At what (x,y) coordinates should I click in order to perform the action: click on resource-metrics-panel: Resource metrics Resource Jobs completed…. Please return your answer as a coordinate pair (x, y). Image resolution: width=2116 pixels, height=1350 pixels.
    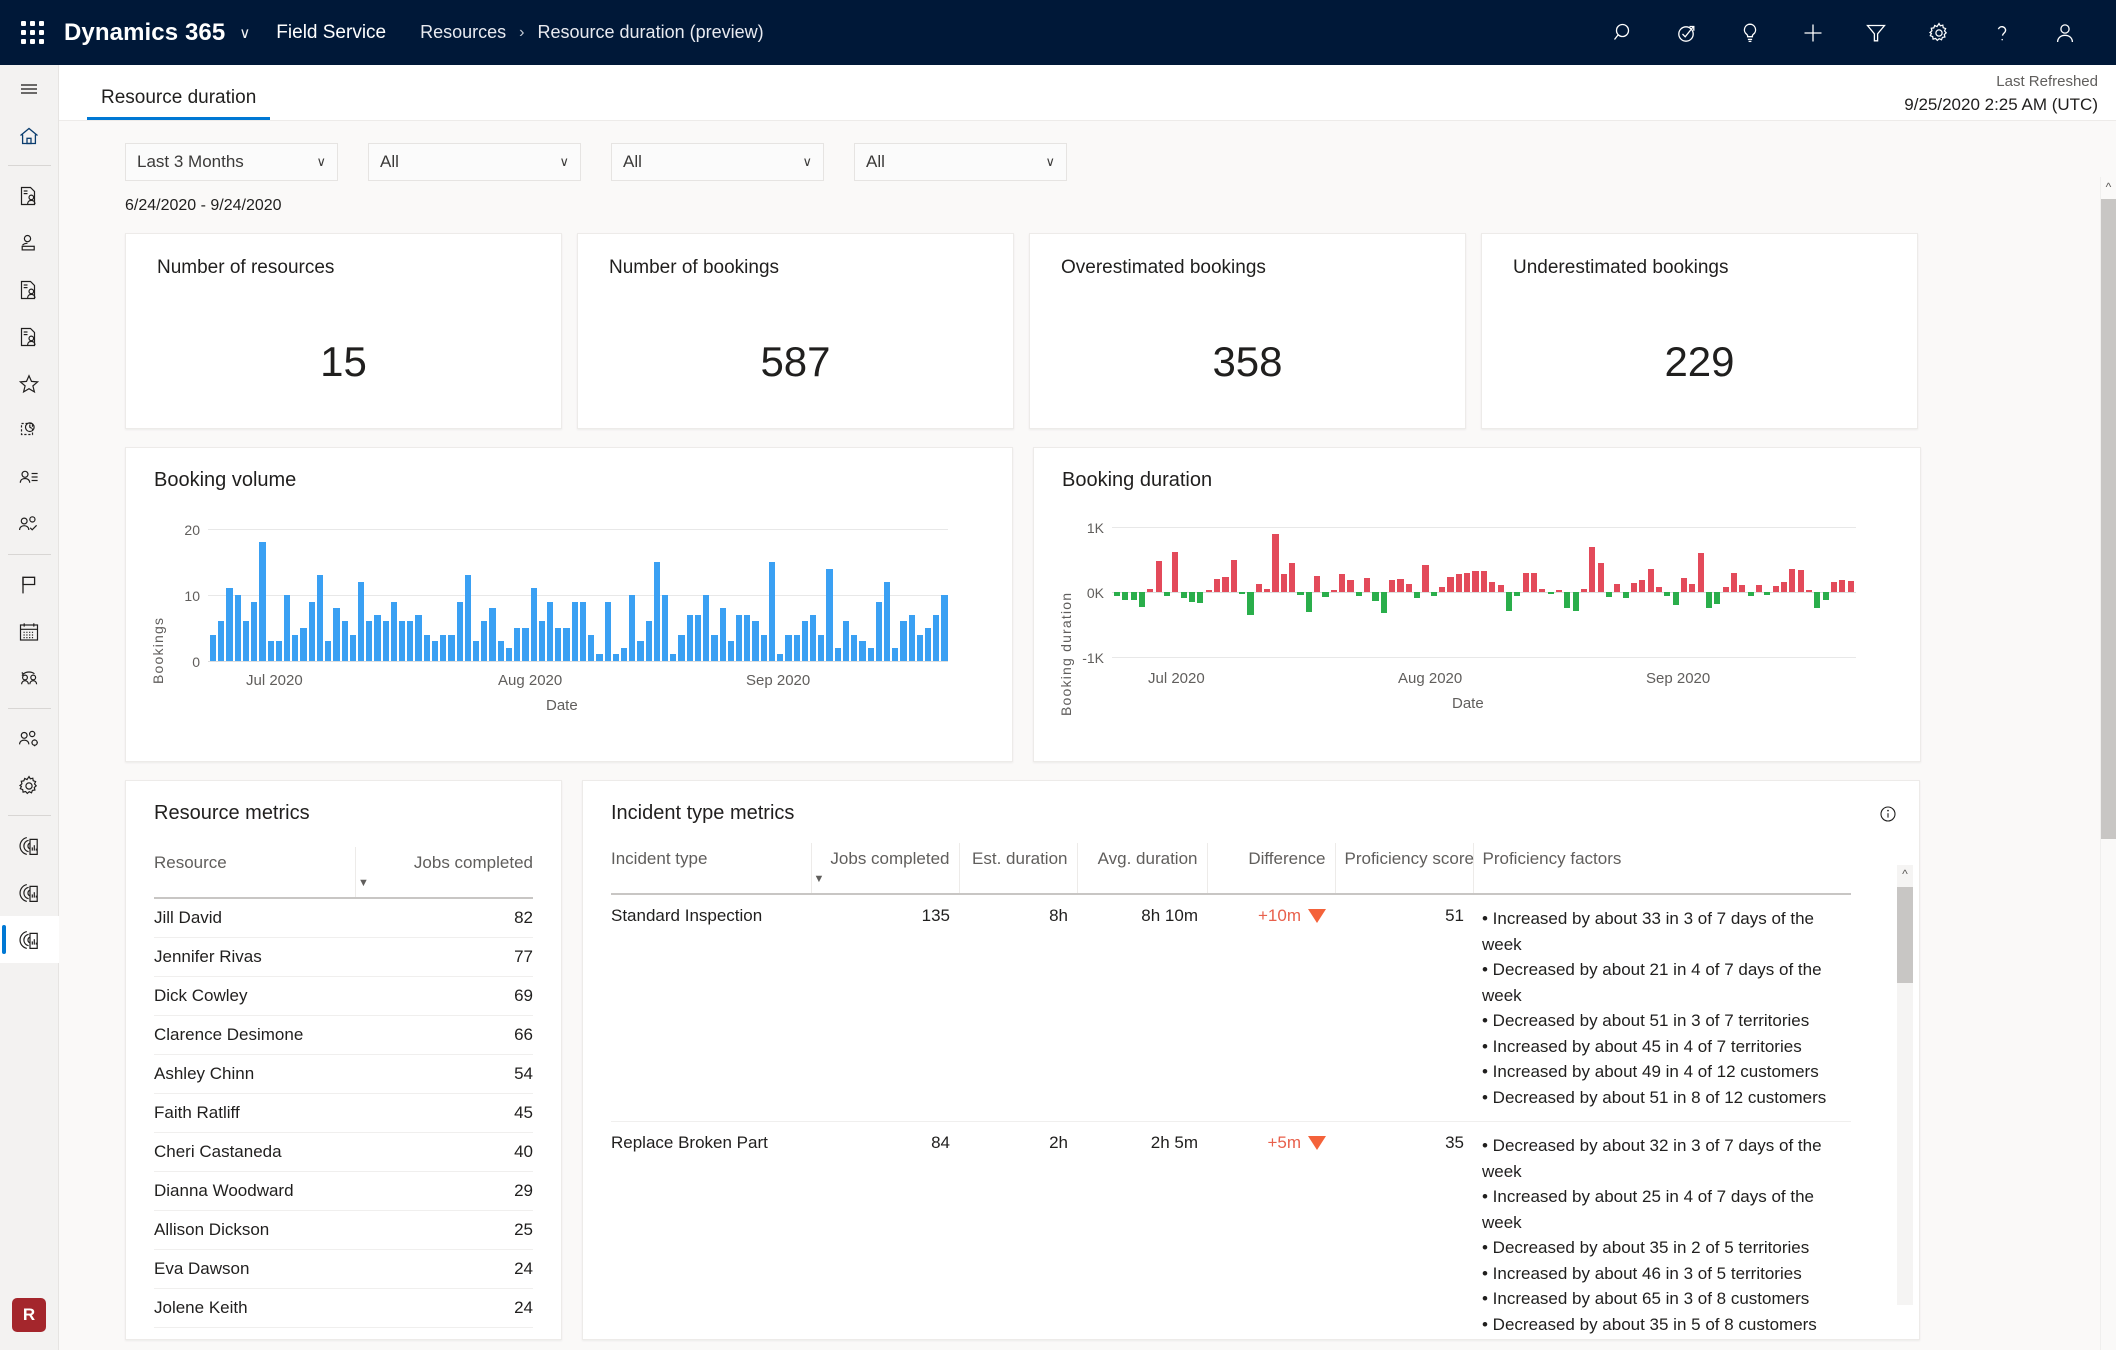
    Looking at the image, I should click on (343, 1060).